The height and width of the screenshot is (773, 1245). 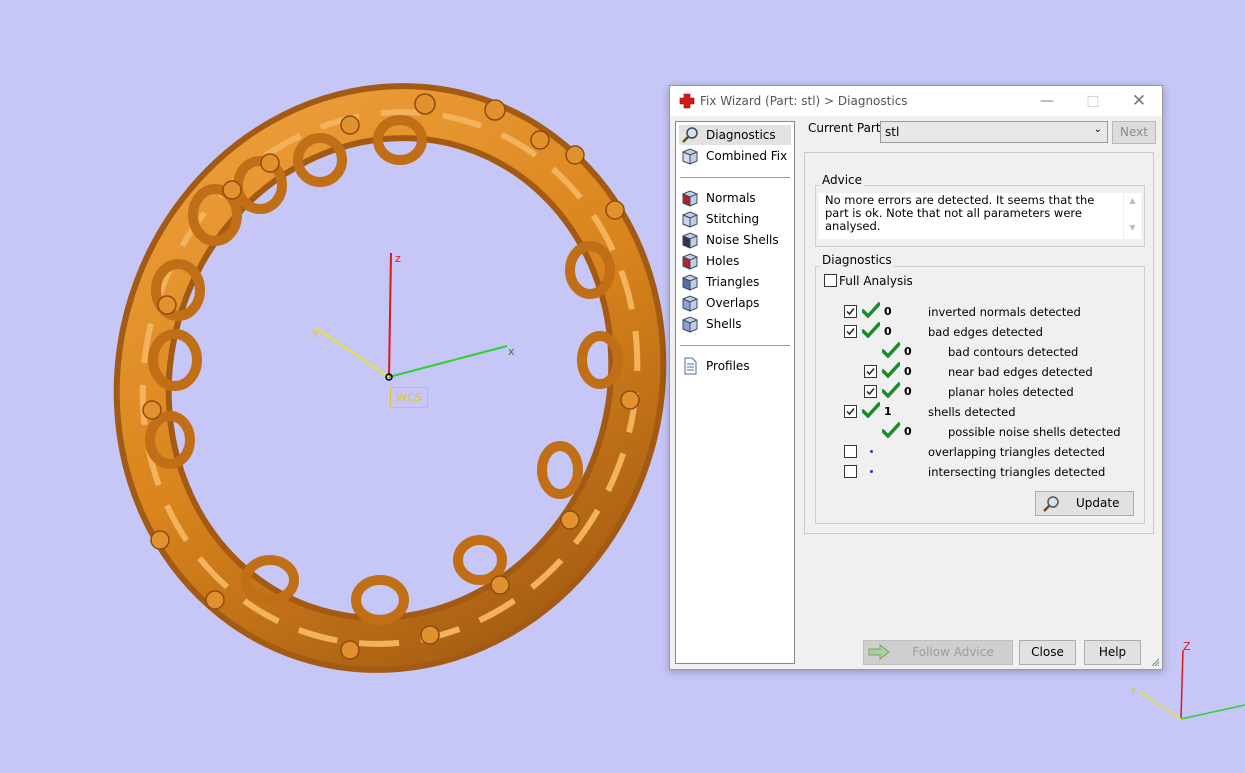 What do you see at coordinates (994, 132) in the screenshot?
I see `current-part-select: stl ⌄` at bounding box center [994, 132].